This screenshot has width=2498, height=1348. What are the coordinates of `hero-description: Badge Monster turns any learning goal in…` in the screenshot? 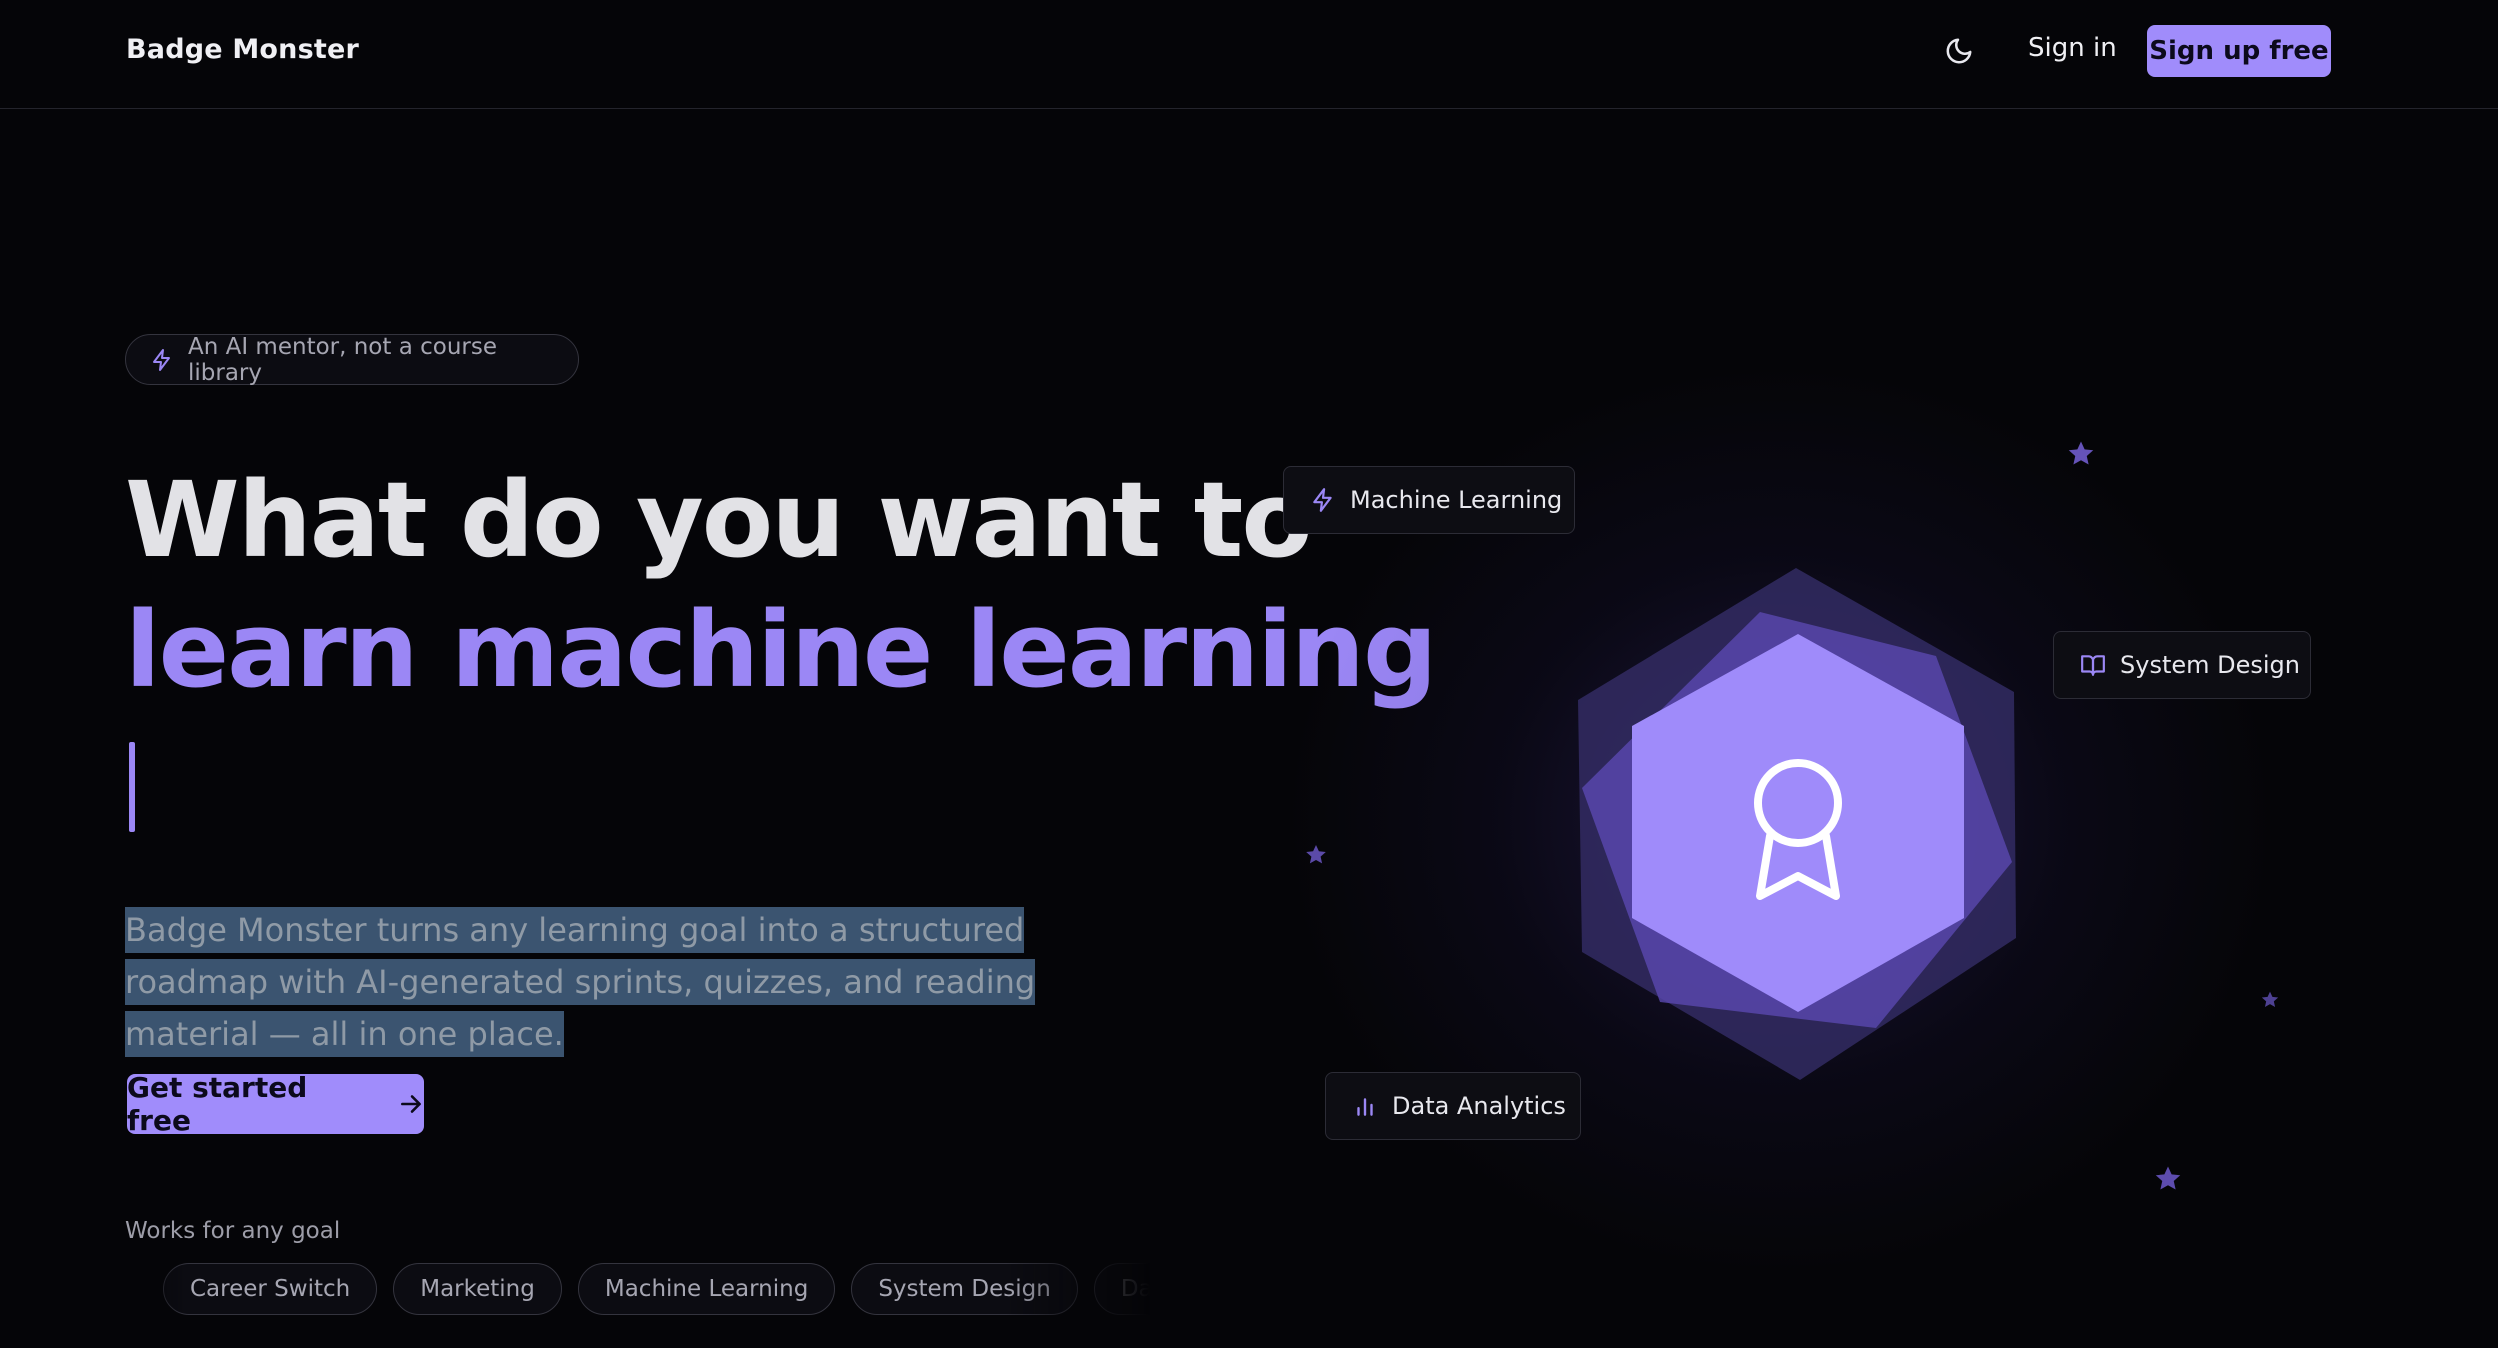 It's located at (640, 982).